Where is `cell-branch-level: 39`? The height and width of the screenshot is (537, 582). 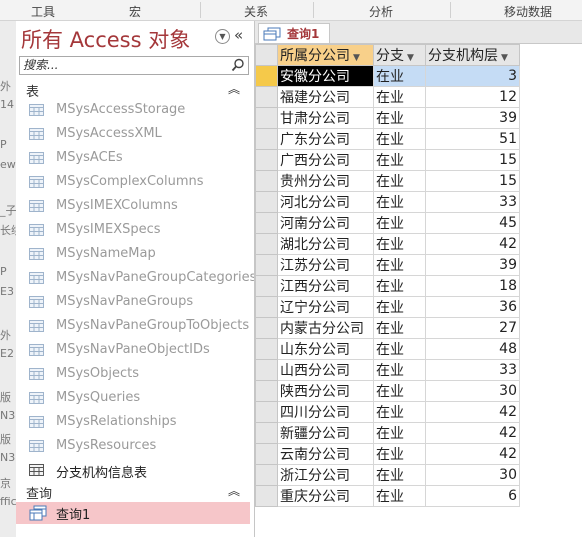 cell-branch-level: 39 is located at coordinates (472, 118).